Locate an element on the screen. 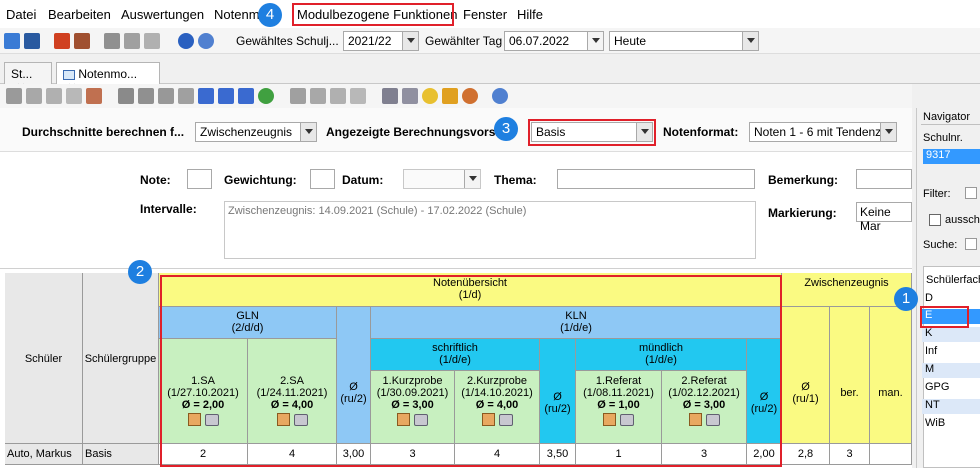  school-icon is located at coordinates (32, 41).